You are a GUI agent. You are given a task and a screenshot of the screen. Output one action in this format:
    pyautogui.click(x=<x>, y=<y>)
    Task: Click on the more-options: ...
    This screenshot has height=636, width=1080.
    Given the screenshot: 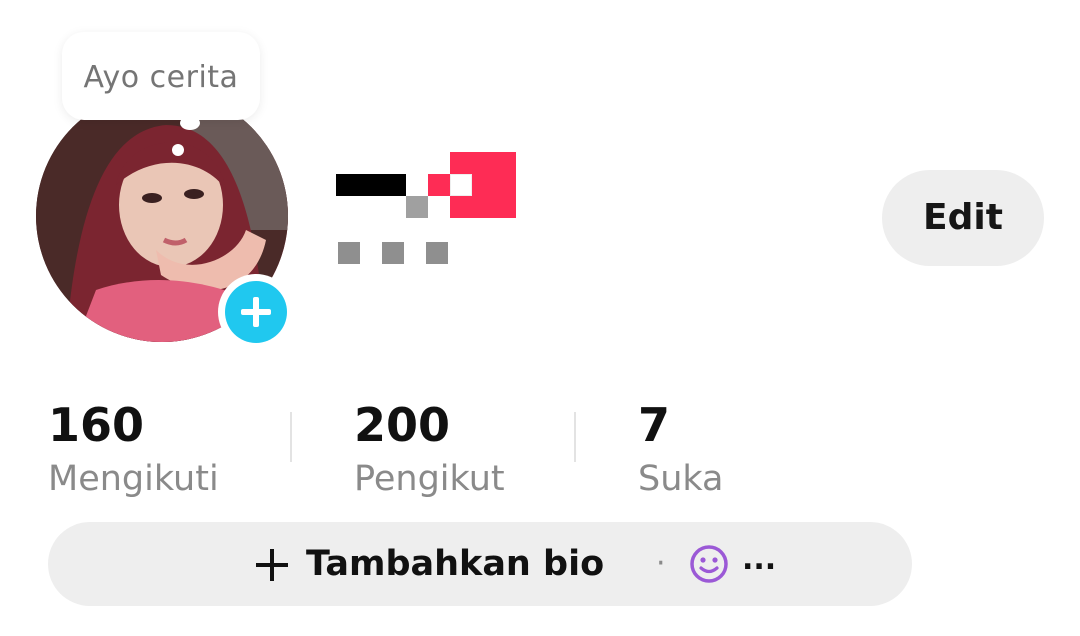 What is the action you would take?
    pyautogui.click(x=759, y=560)
    